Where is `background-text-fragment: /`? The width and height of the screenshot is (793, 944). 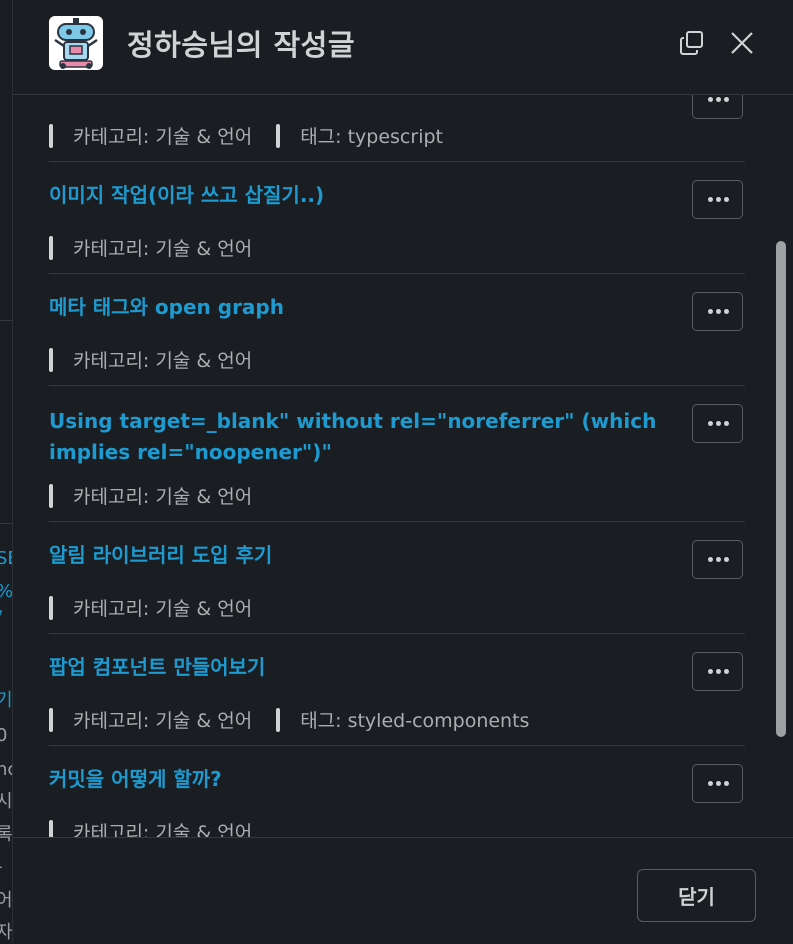
background-text-fragment: / is located at coordinates (1, 618).